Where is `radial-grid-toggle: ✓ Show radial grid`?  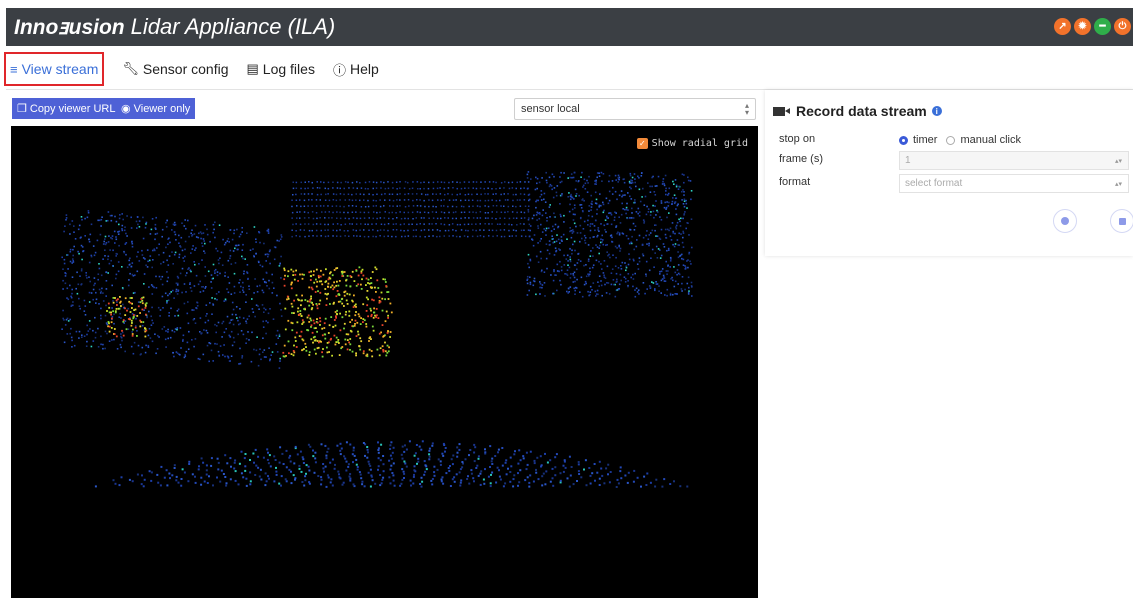 radial-grid-toggle: ✓ Show radial grid is located at coordinates (692, 143).